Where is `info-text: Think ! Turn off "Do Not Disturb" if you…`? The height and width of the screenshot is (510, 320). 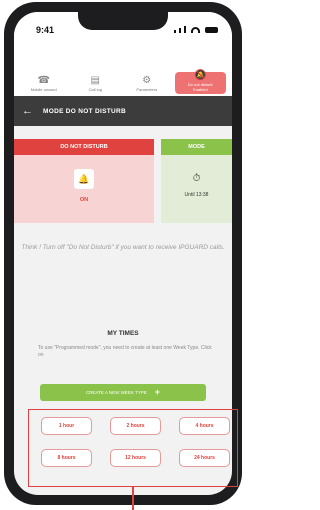
info-text: Think ! Turn off "Do Not Disturb" if you… is located at coordinates (123, 247).